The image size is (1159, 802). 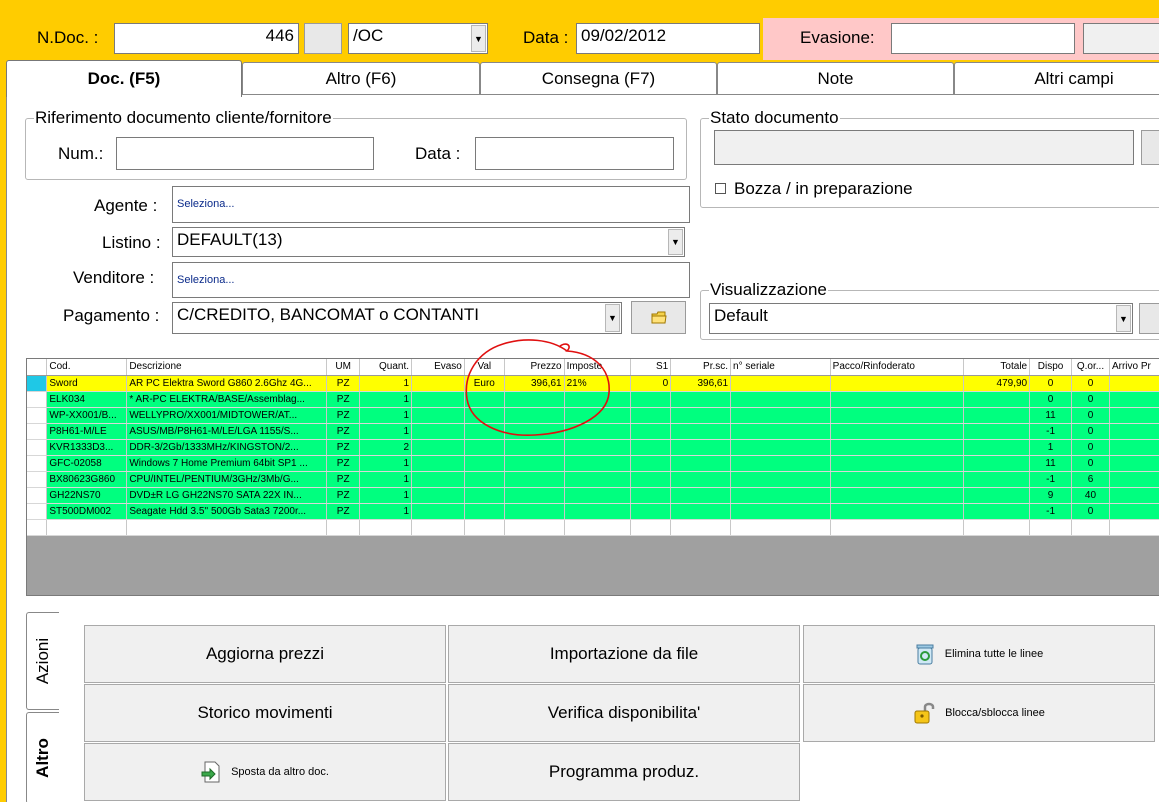 I want to click on cell-desc, so click(x=227, y=527).